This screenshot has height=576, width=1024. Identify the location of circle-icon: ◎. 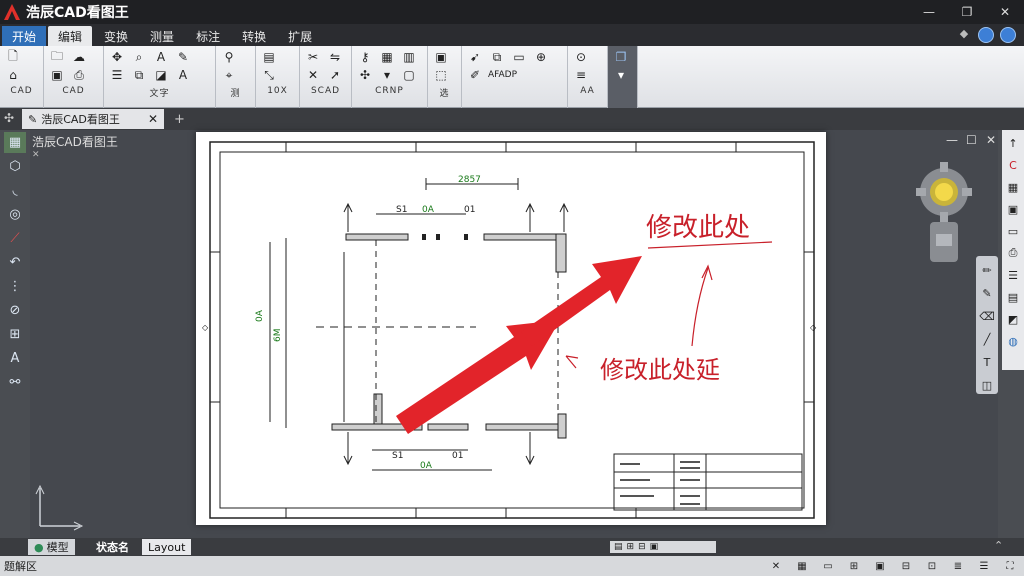
(15, 214).